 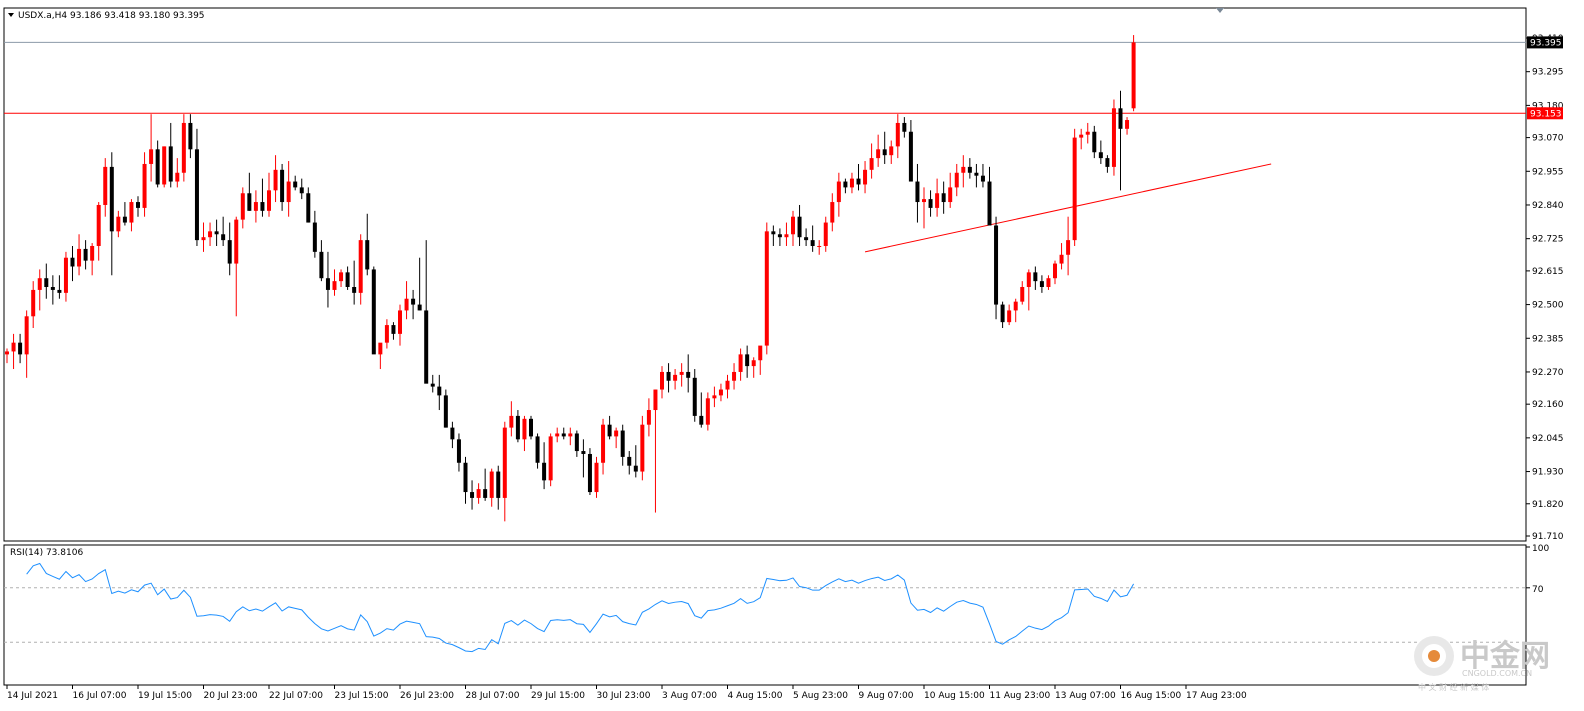 I want to click on brand-logo-core, so click(x=1434, y=656).